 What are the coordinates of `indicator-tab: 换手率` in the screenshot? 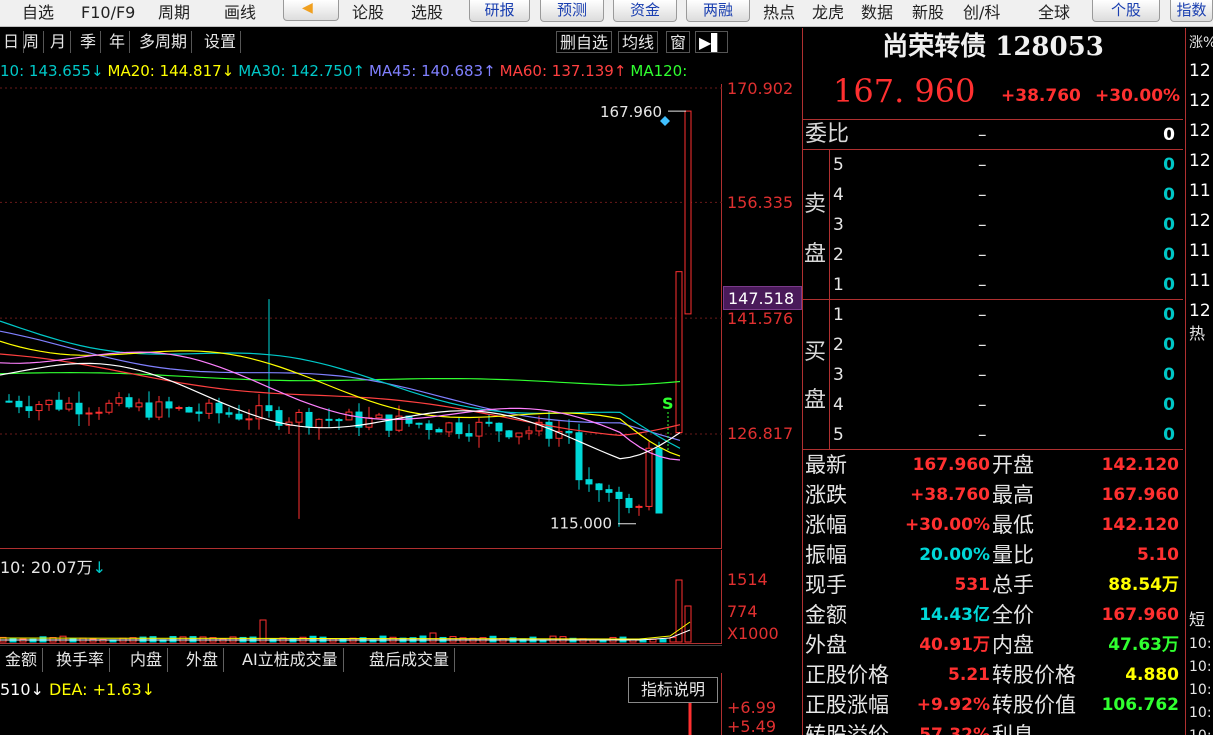 It's located at (81, 660).